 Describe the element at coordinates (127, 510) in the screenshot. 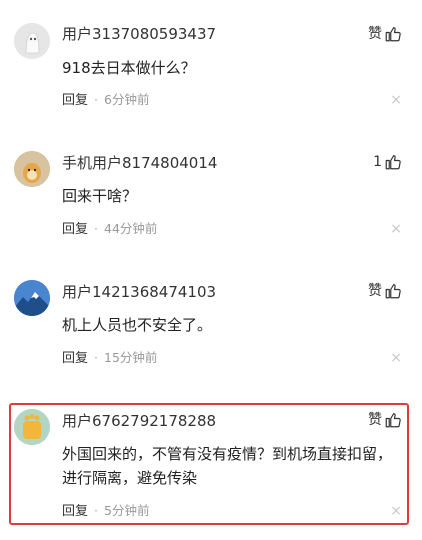

I see `comment-time: 5分钟前` at that location.